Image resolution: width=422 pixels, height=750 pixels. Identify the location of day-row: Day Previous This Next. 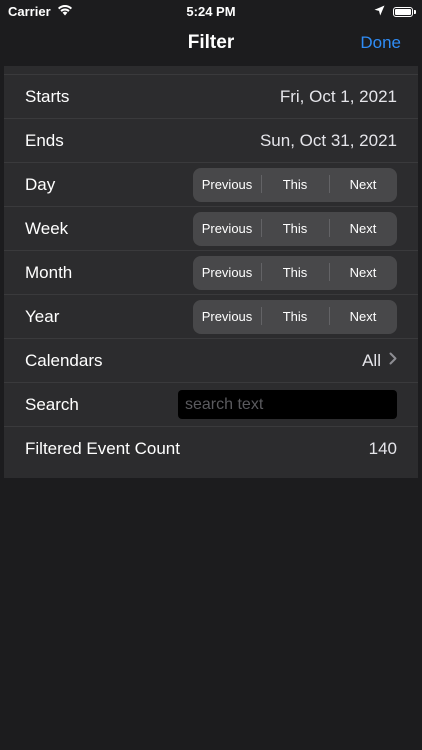
(211, 185).